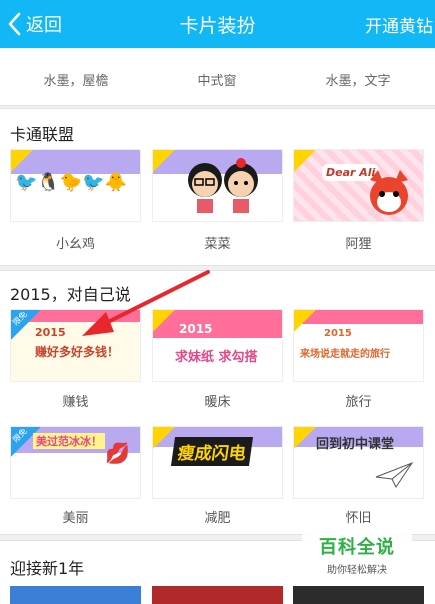  I want to click on watermark-main: 百科全说, so click(357, 547).